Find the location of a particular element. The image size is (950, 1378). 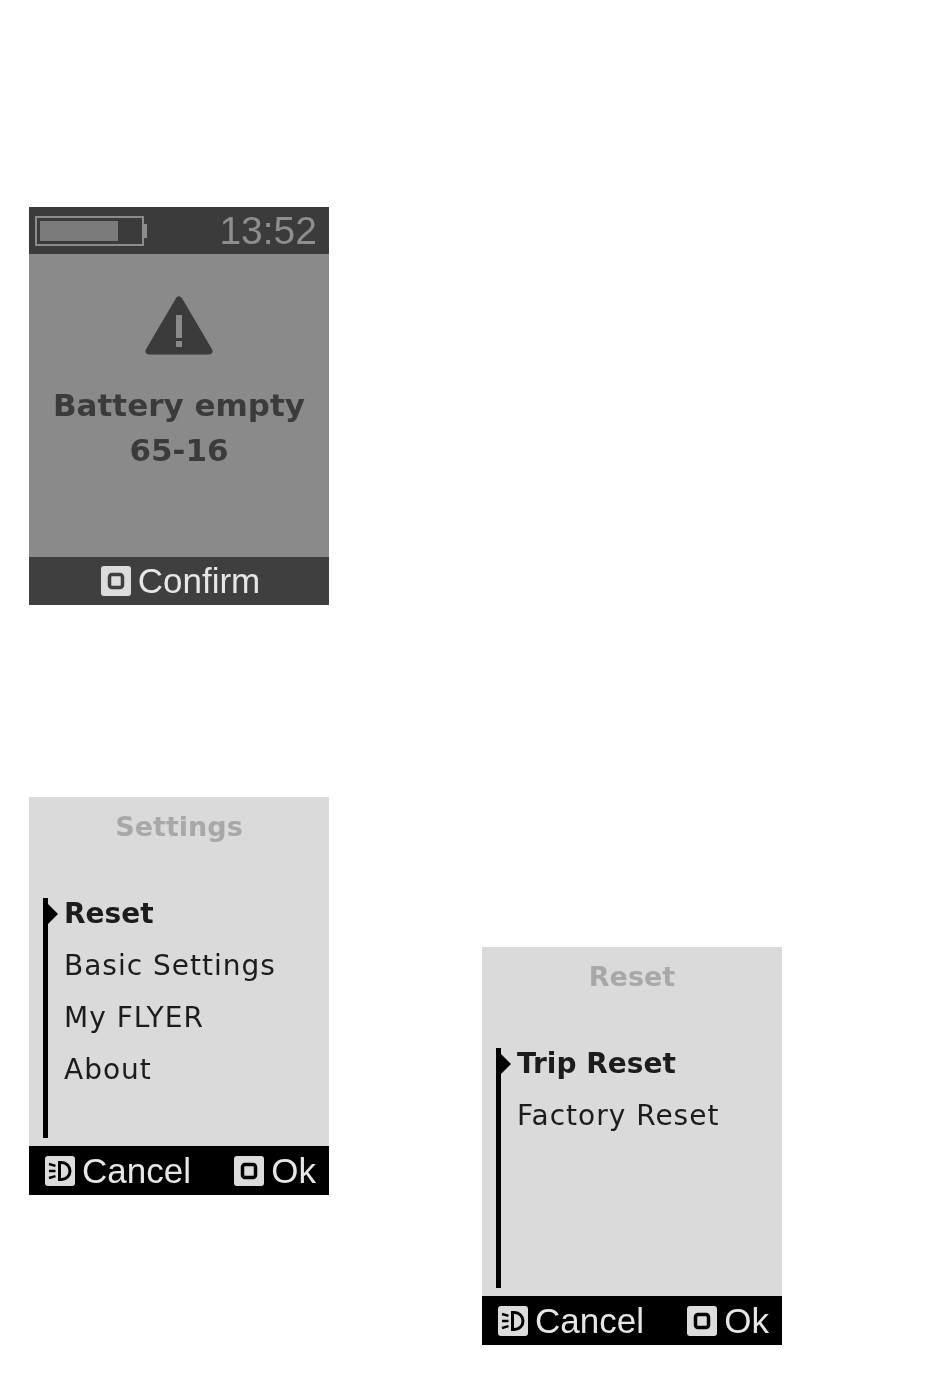

menu-item: My FLYER is located at coordinates (134, 1018).